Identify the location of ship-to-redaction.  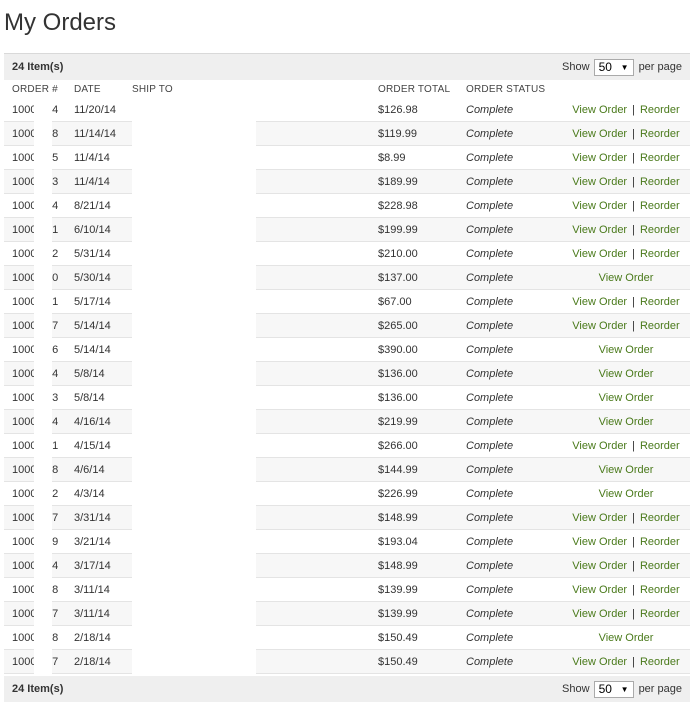
(194, 390).